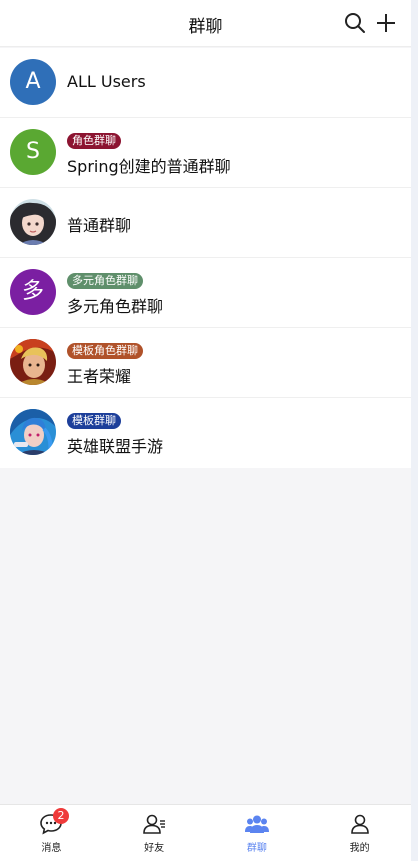 This screenshot has width=418, height=861. What do you see at coordinates (33, 362) in the screenshot?
I see `king-glory-hero-avatar` at bounding box center [33, 362].